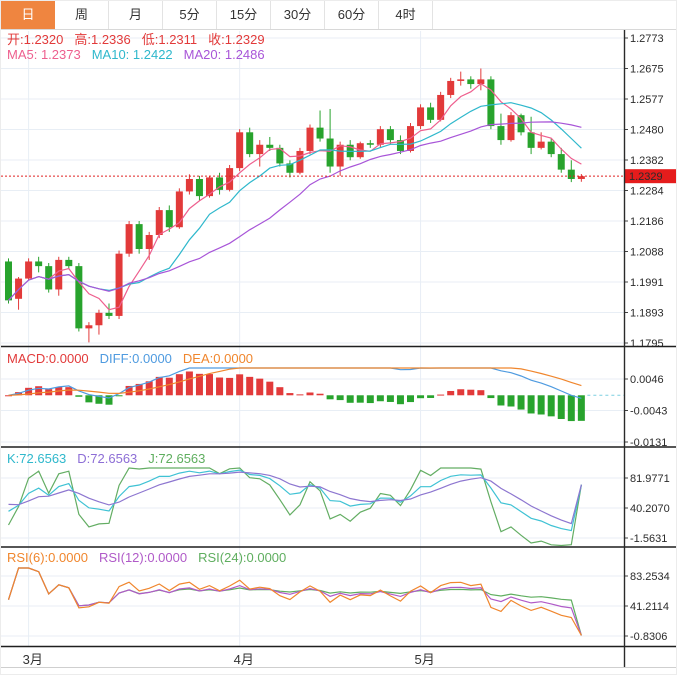 Image resolution: width=677 pixels, height=675 pixels. What do you see at coordinates (298, 15) in the screenshot?
I see `tab-30min: 30分` at bounding box center [298, 15].